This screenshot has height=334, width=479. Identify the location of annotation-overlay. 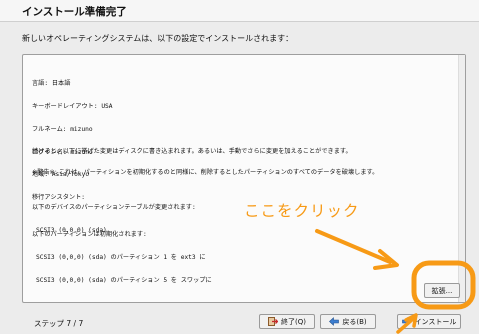
(395, 281).